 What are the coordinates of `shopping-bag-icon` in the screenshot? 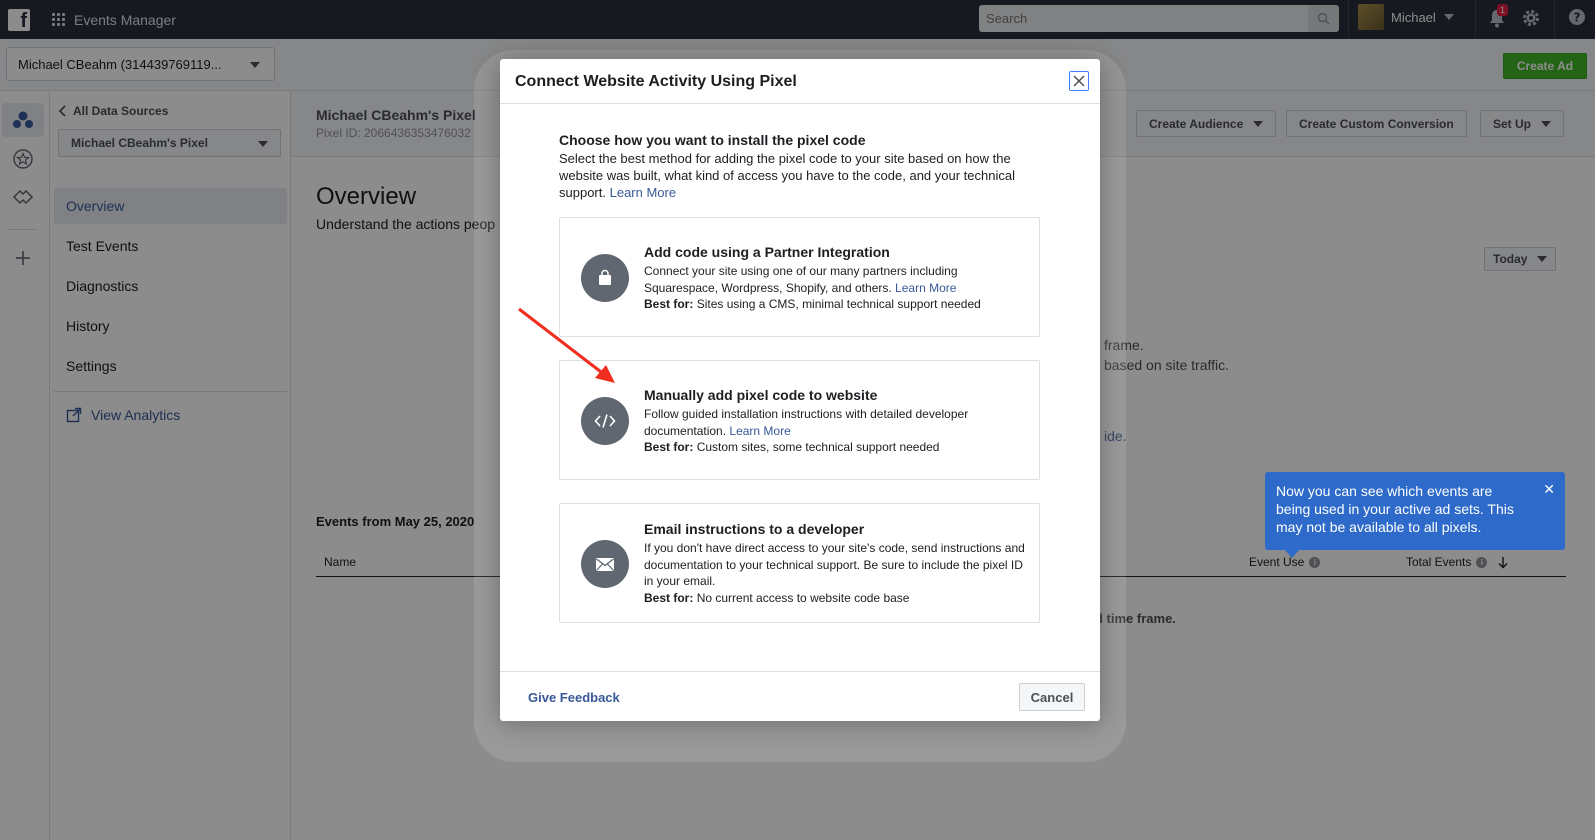 It's located at (605, 277).